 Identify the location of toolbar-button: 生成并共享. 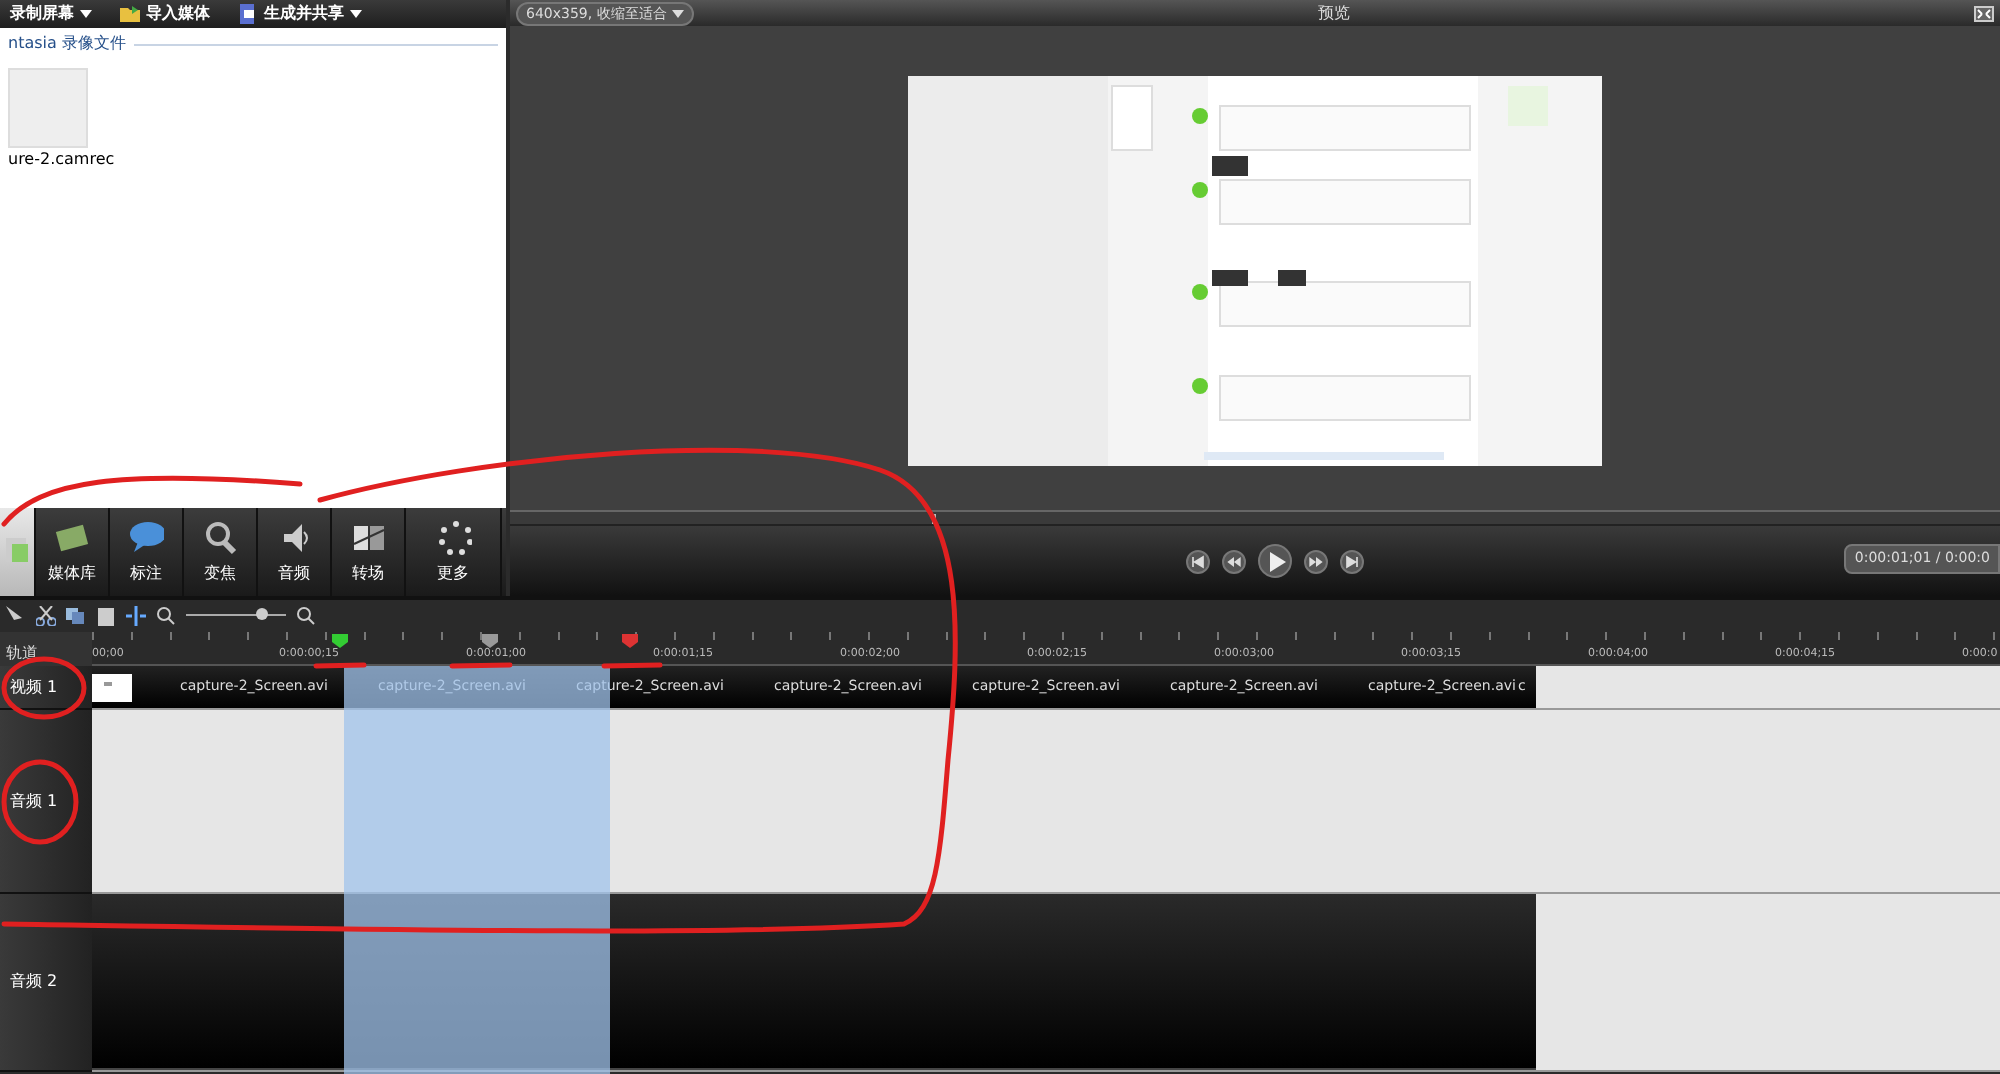
(300, 14).